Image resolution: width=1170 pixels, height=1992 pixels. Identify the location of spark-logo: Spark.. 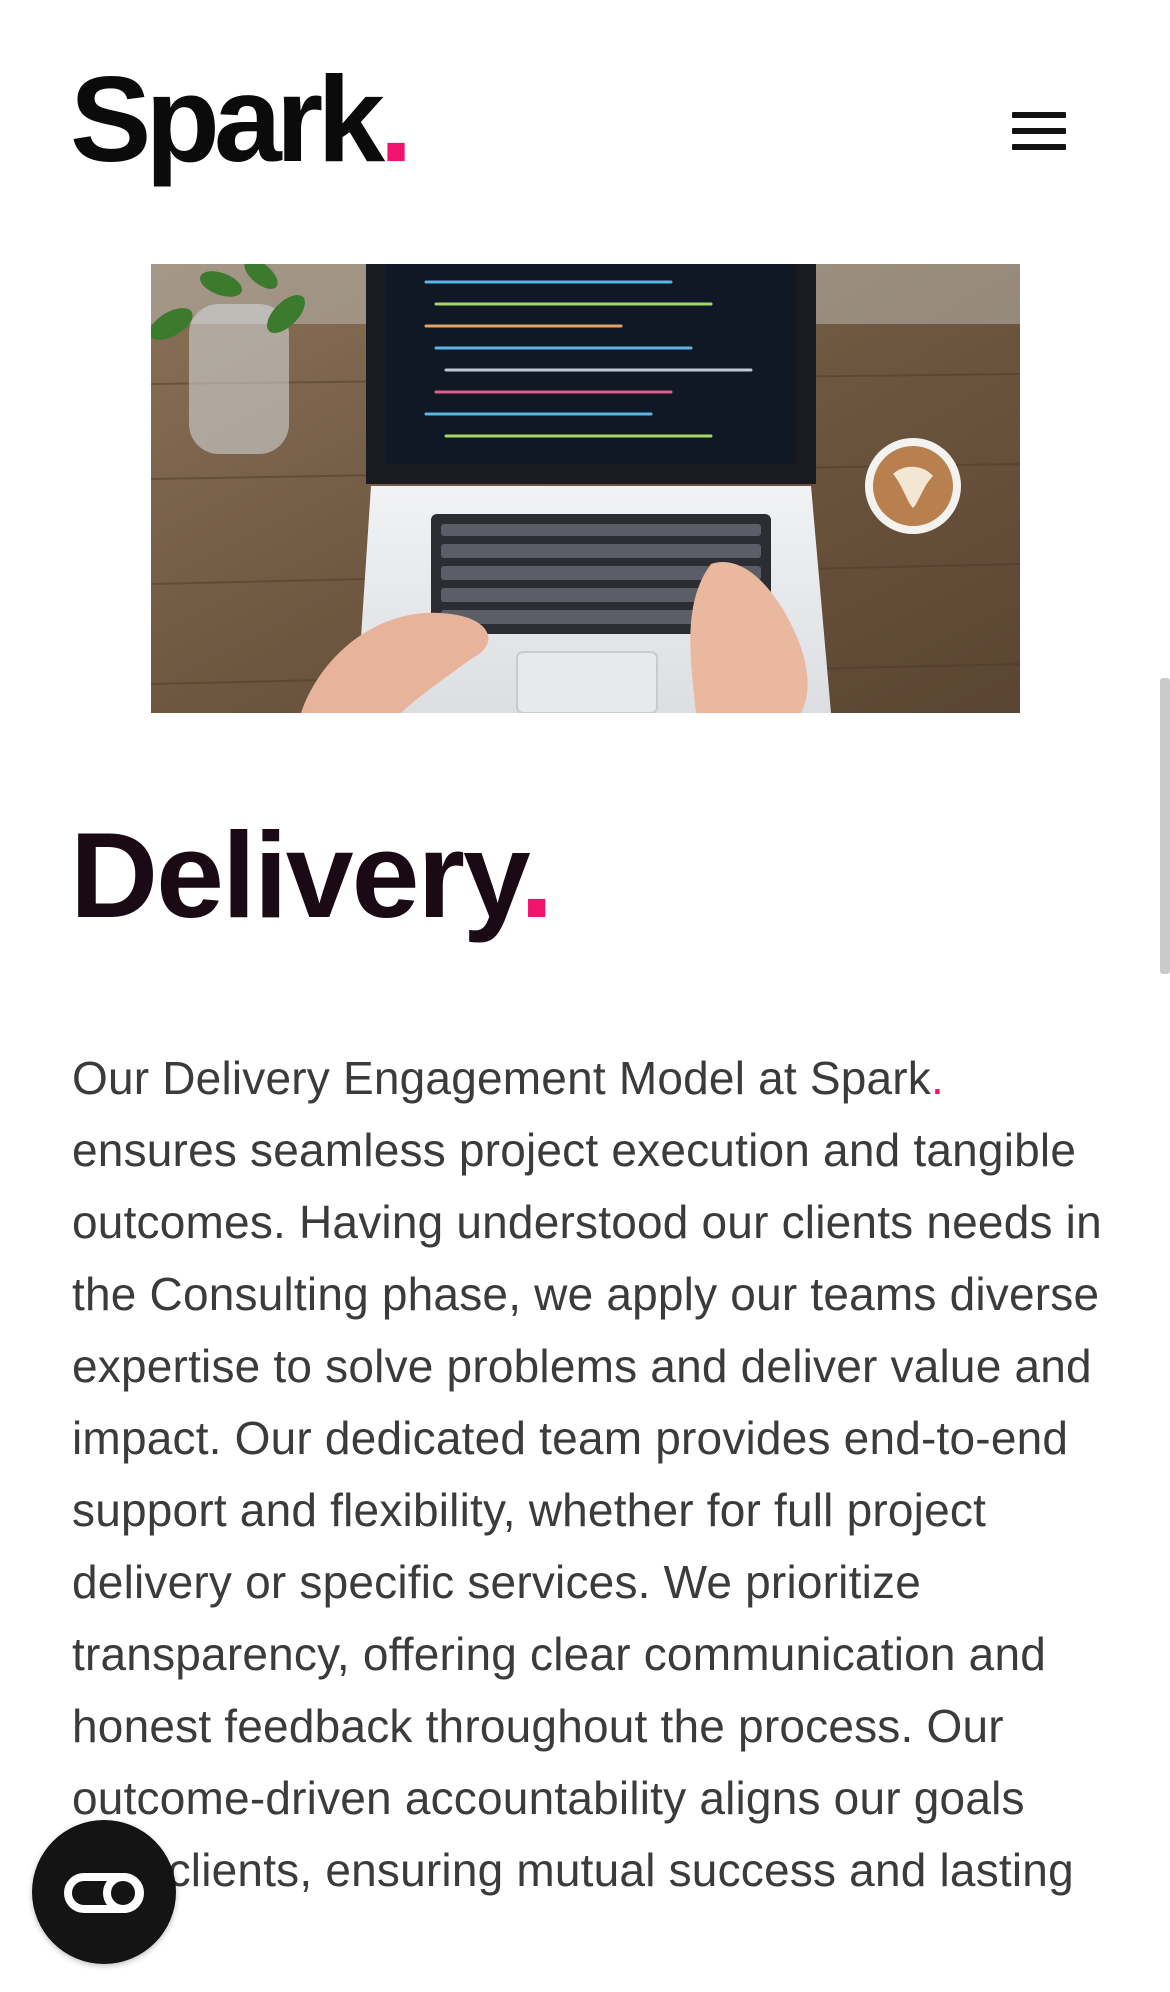
(241, 119).